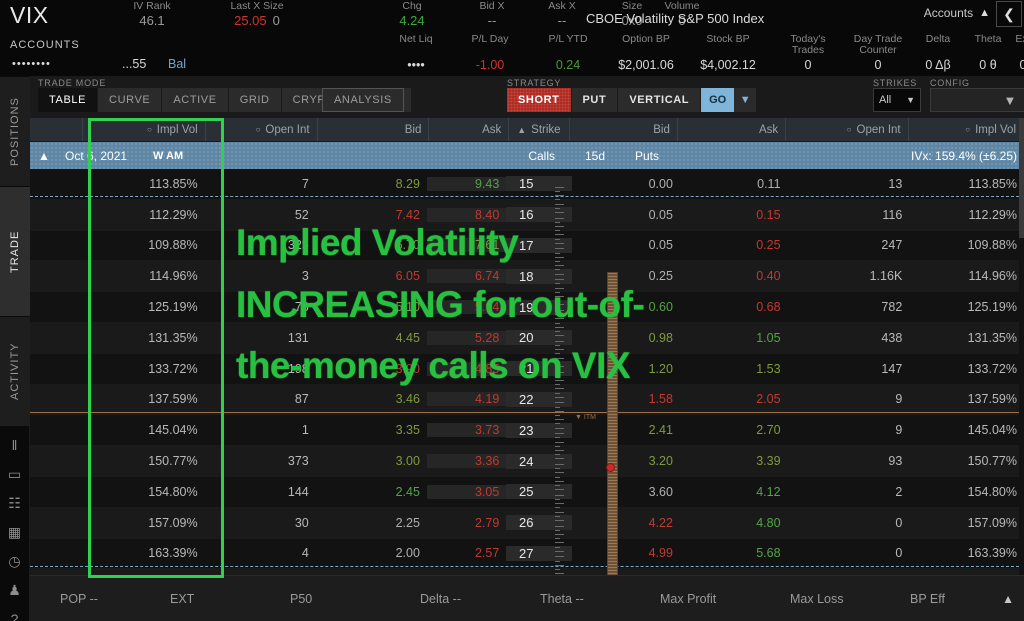 This screenshot has height=621, width=1024. What do you see at coordinates (745, 100) in the screenshot?
I see `chevron-down-icon: ▼` at bounding box center [745, 100].